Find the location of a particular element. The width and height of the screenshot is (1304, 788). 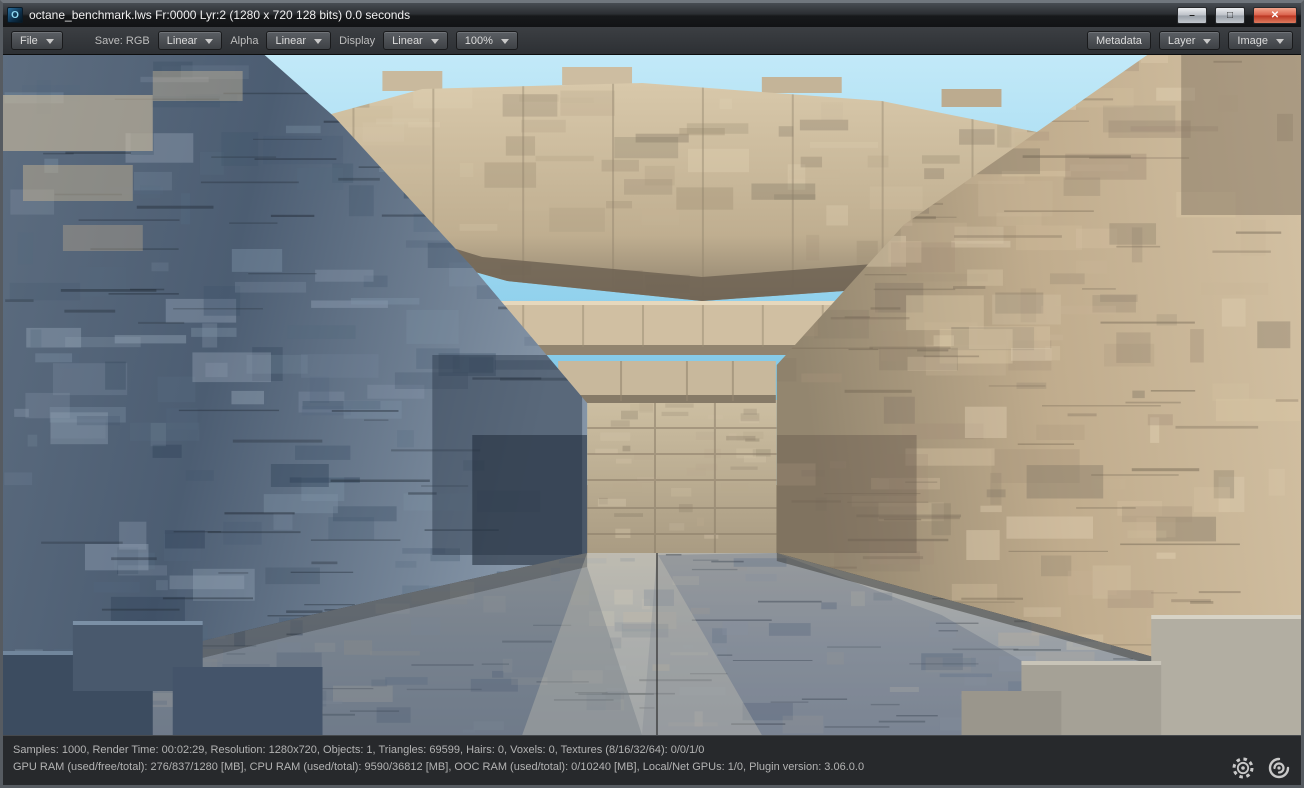

save-colorspace-dropdown: Linear is located at coordinates (190, 40).